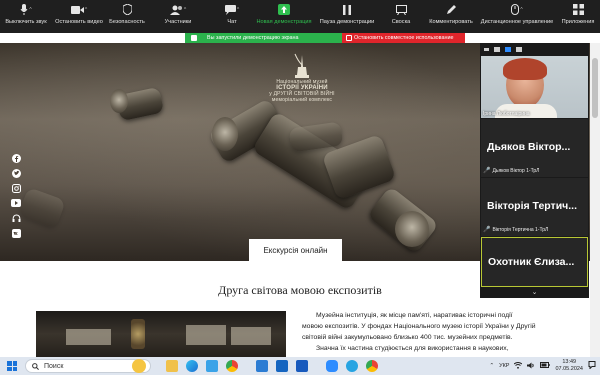 The height and width of the screenshot is (375, 600). Describe the element at coordinates (506, 114) in the screenshot. I see `self-name-label: Ірина Люботлаірина` at that location.